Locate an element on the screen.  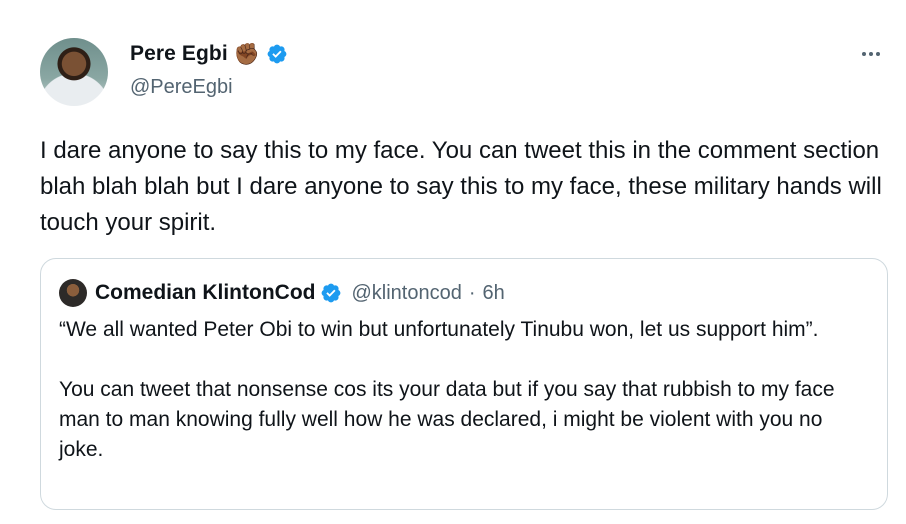
raised-fist-icon: ✊🏾 is located at coordinates (246, 54).